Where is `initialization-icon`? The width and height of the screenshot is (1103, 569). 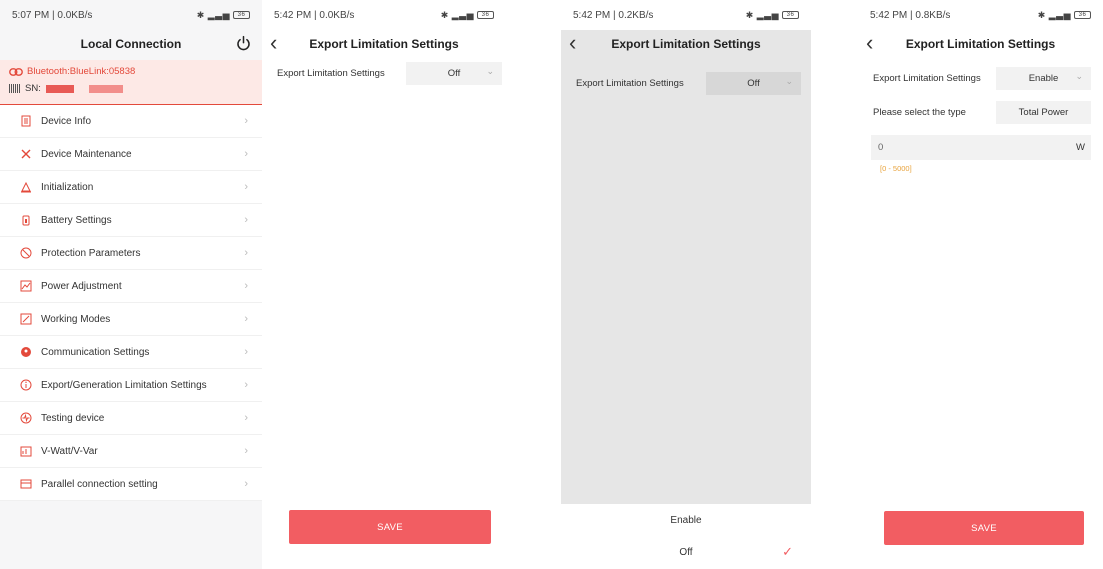
initialization-icon is located at coordinates (26, 187).